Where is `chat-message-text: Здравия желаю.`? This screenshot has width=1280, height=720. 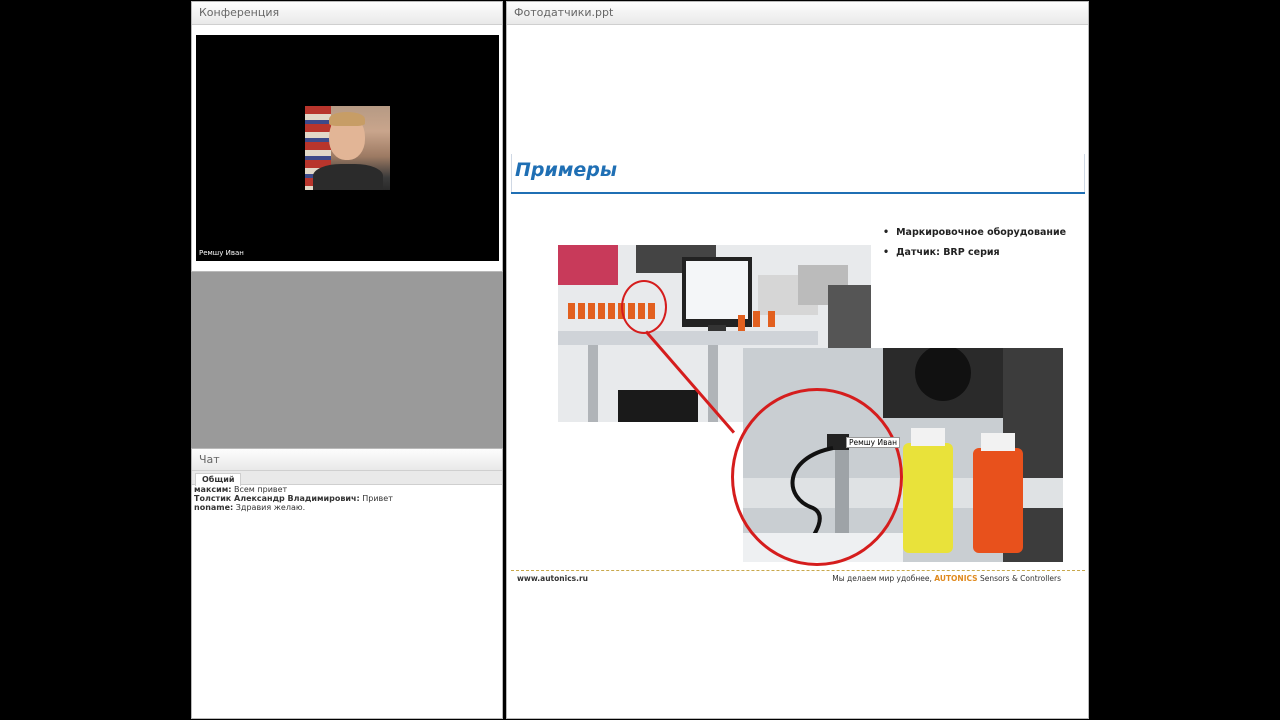 chat-message-text: Здравия желаю. is located at coordinates (270, 507).